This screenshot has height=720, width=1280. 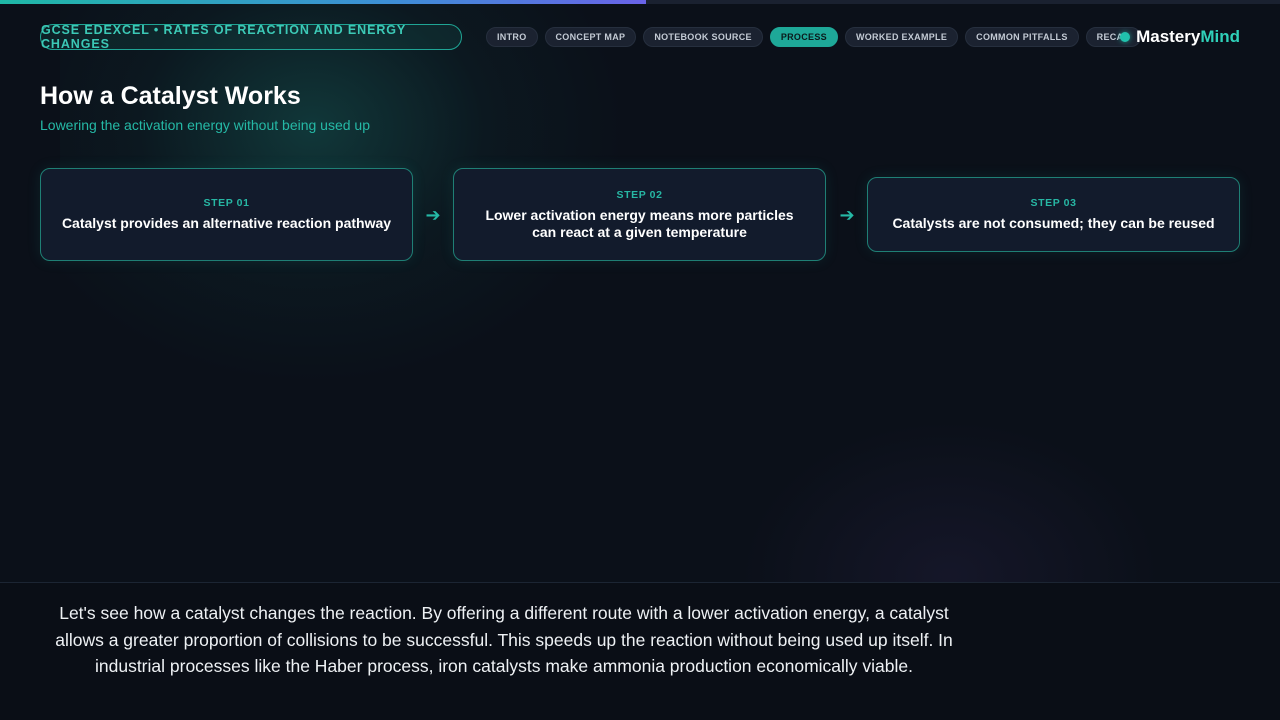 I want to click on tab-intro: INTRO, so click(x=512, y=37).